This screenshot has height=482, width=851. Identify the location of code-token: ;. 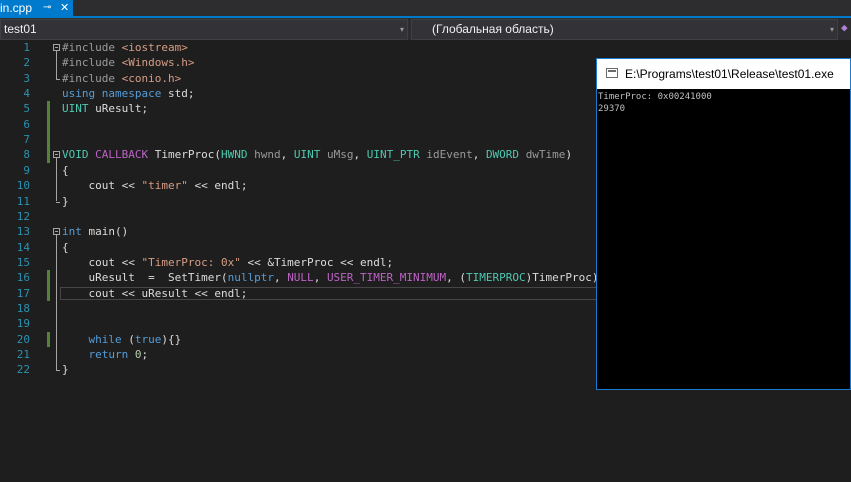
(145, 354).